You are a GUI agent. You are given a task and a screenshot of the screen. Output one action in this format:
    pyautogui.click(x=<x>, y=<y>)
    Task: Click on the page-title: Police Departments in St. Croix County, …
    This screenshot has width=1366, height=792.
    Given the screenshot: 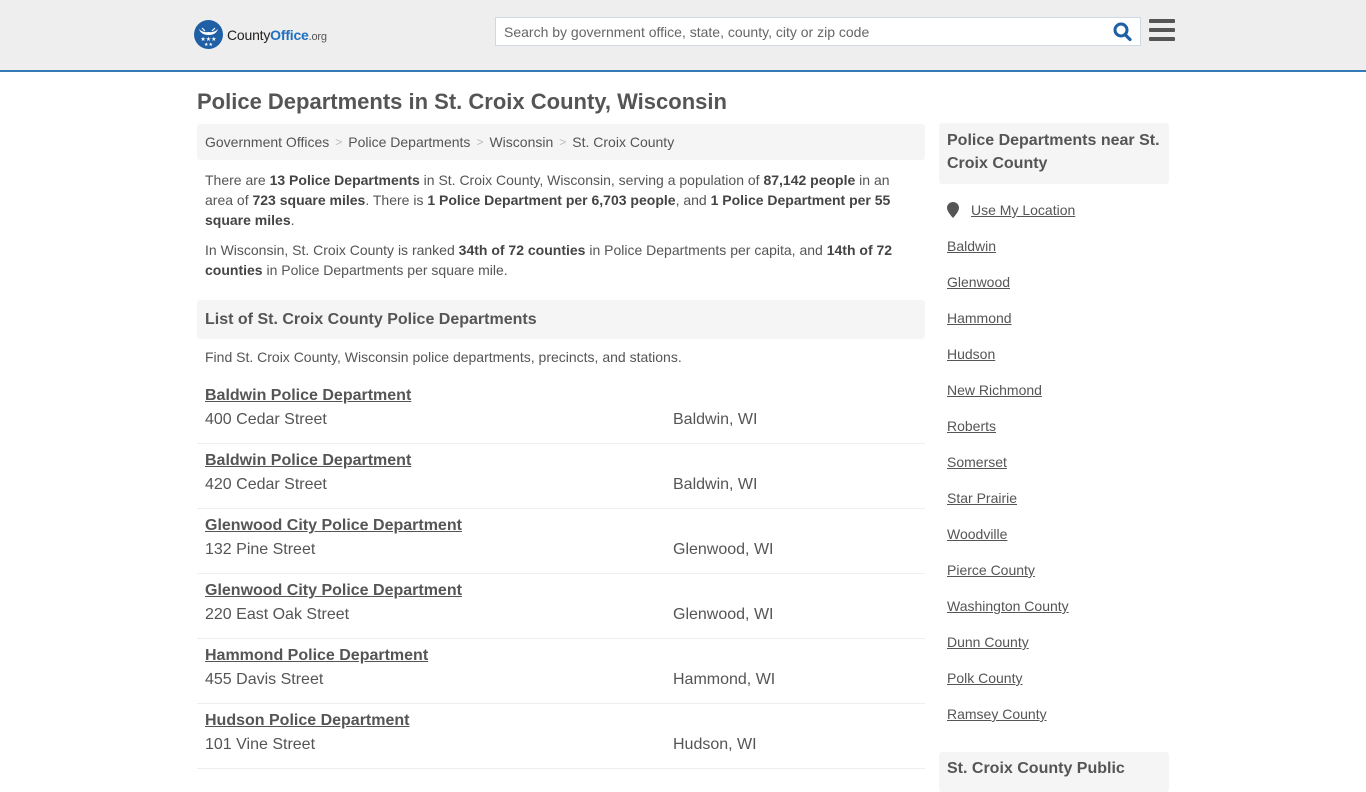 What is the action you would take?
    pyautogui.click(x=462, y=101)
    